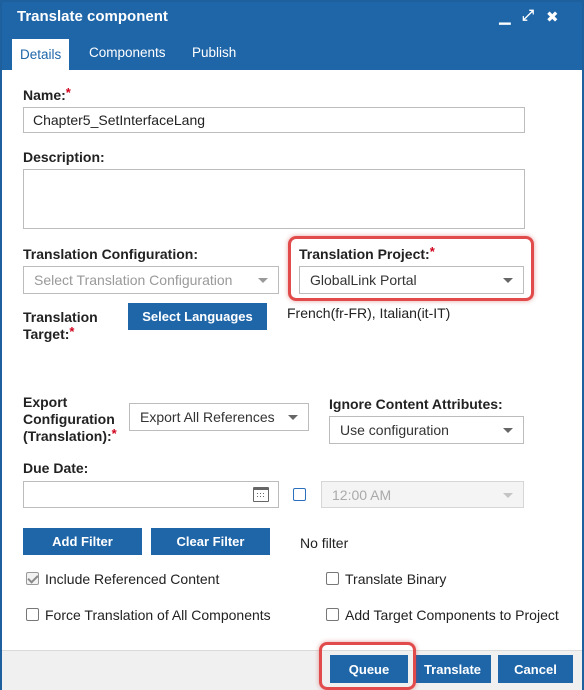 This screenshot has width=584, height=690. What do you see at coordinates (362, 494) in the screenshot?
I see `due-time-value: 12:00 AM` at bounding box center [362, 494].